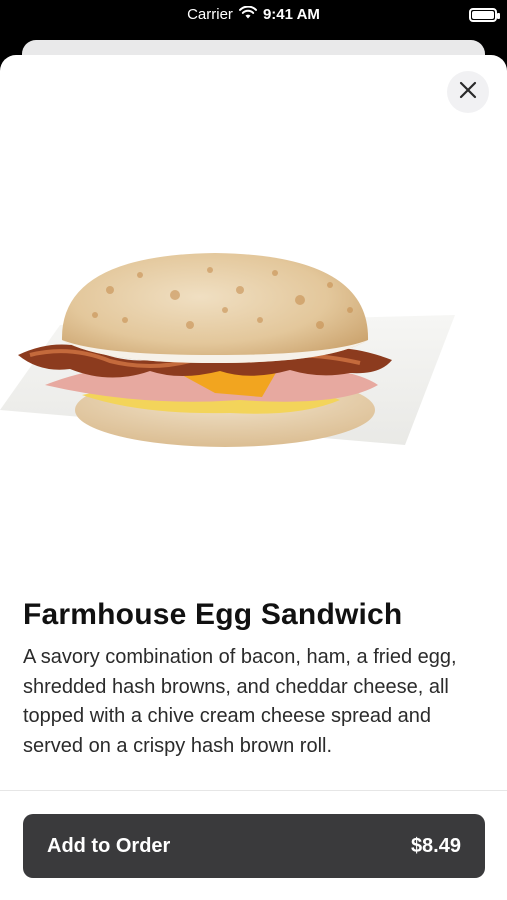 Image resolution: width=507 pixels, height=900 pixels. I want to click on product-title: Farmhouse Egg Sandwich, so click(213, 614).